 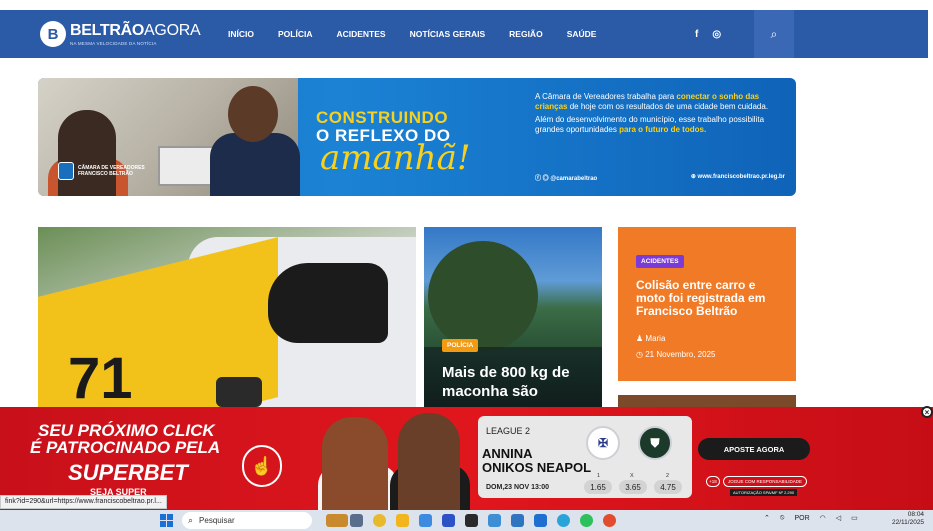 I want to click on banner-photo: CÂMARA DE VEREADORES FRANCISCO BELTRÃO, so click(x=169, y=137).